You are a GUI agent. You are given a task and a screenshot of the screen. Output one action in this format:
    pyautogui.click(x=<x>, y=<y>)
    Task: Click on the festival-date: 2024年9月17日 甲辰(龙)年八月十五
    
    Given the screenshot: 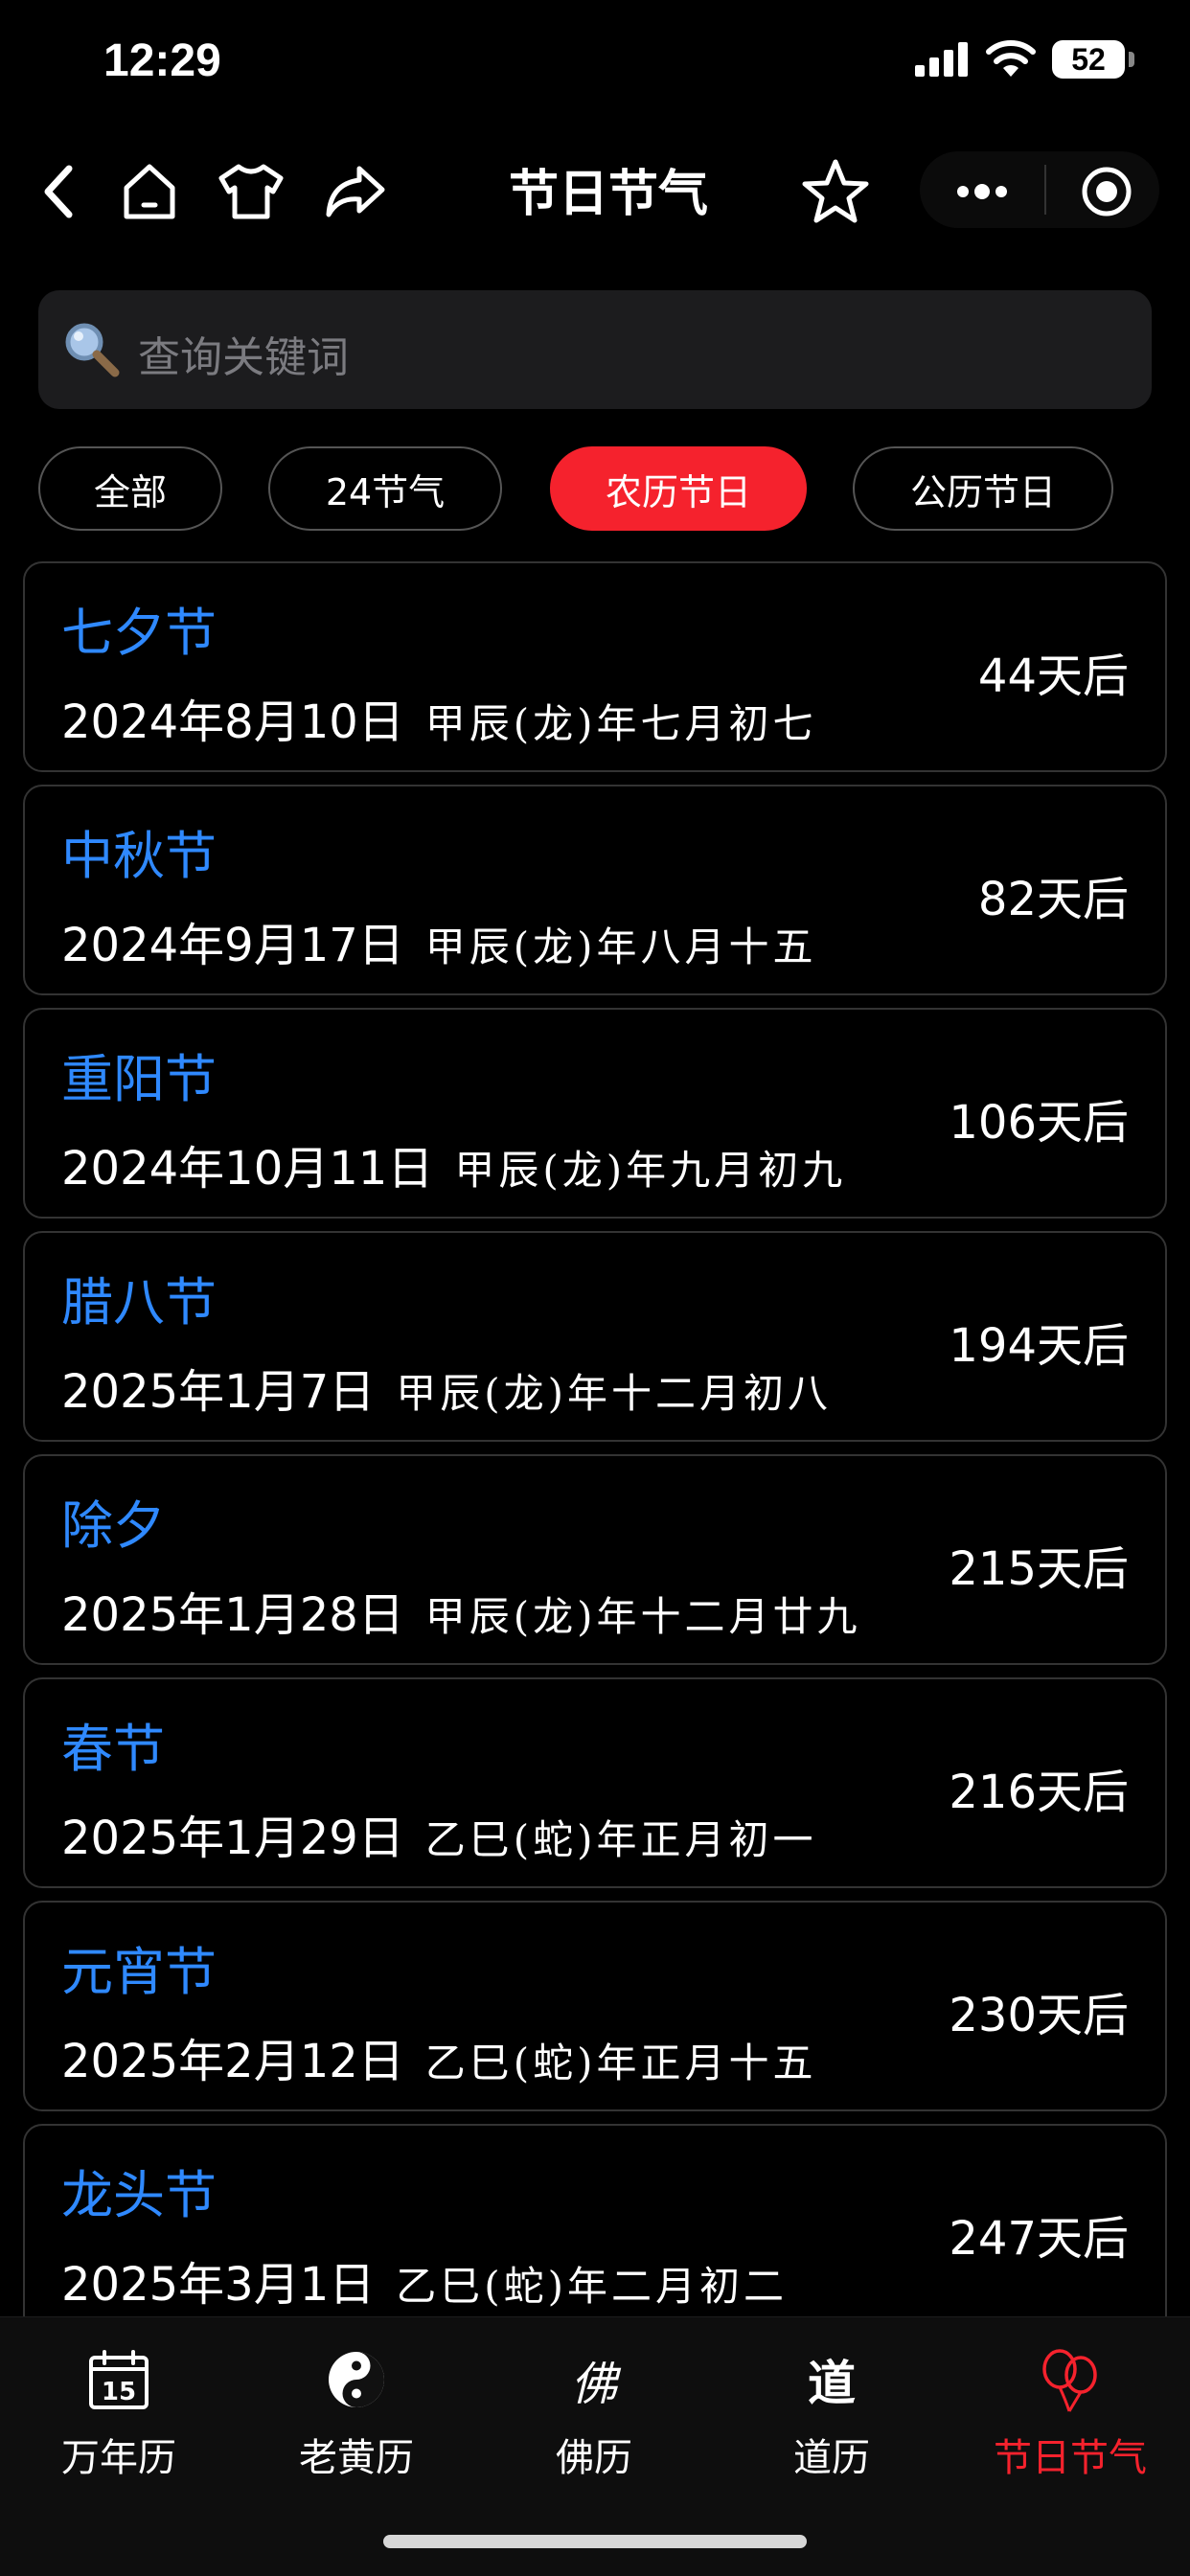 What is the action you would take?
    pyautogui.click(x=439, y=940)
    